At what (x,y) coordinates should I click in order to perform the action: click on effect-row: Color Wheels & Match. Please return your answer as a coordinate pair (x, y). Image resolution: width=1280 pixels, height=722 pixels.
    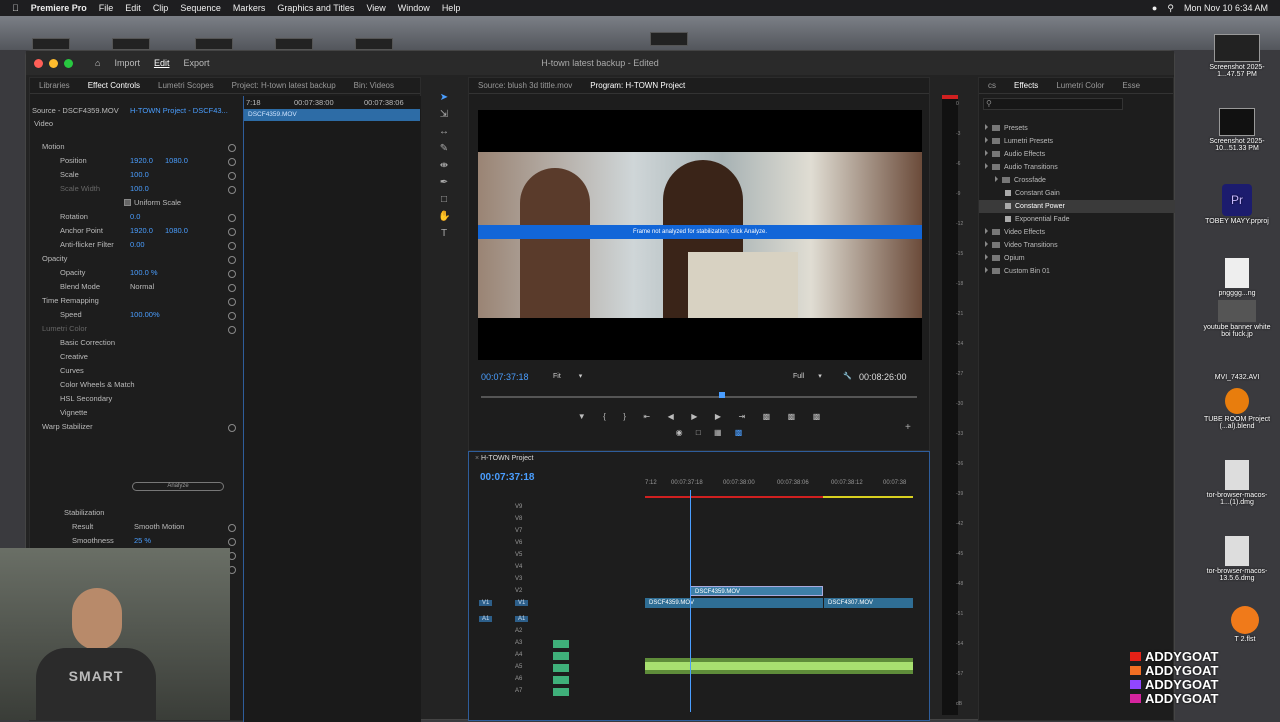
    Looking at the image, I should click on (135, 386).